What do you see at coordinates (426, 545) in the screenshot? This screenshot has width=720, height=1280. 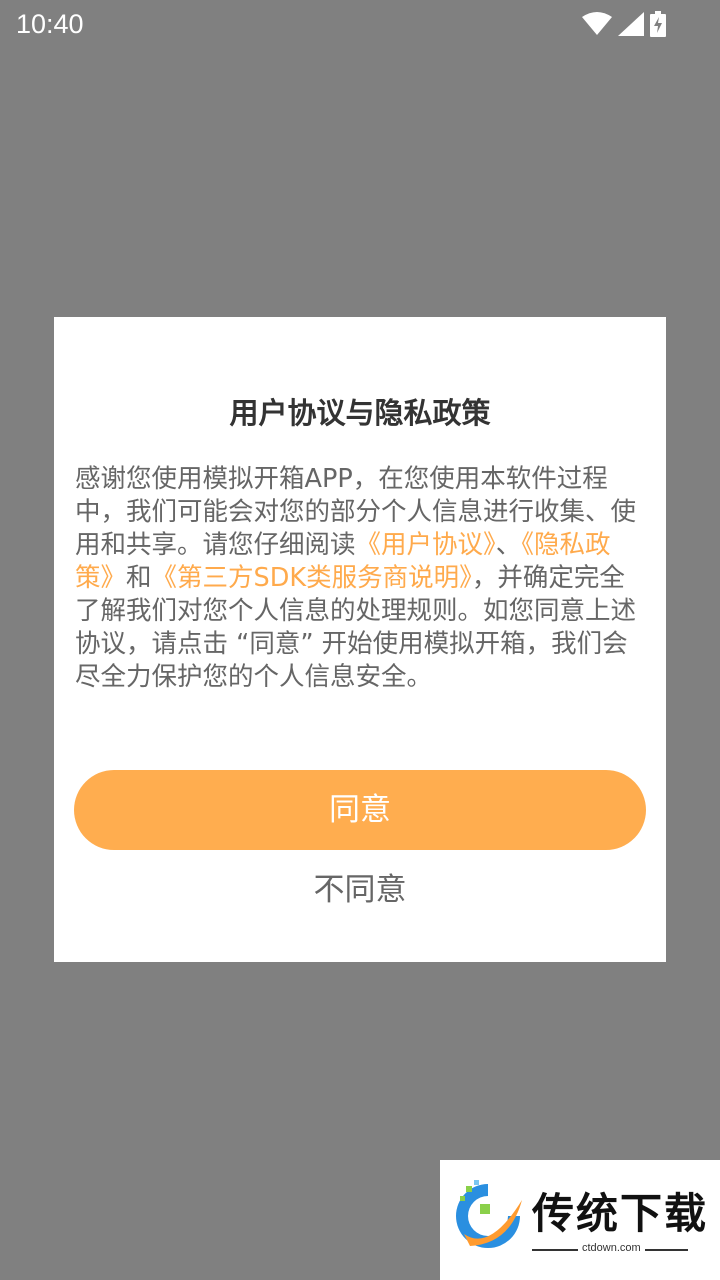 I see `policy-link: 《用户协议》` at bounding box center [426, 545].